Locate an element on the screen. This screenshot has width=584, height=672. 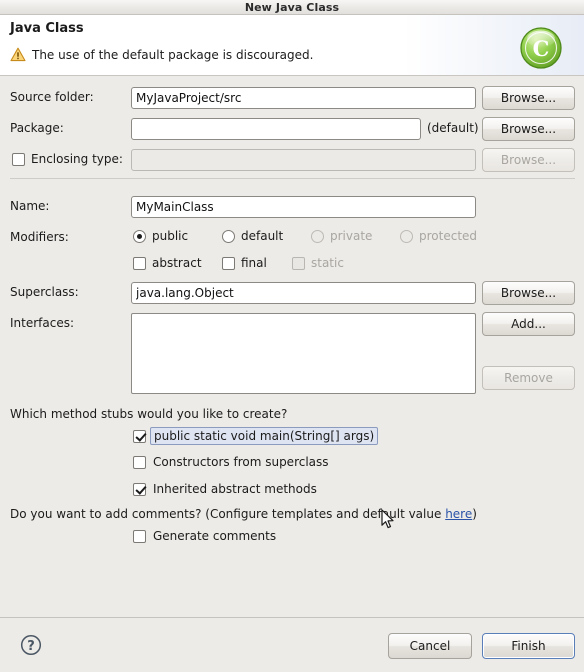
interfaces-row: Interfaces: Add... Remove is located at coordinates (292, 355).